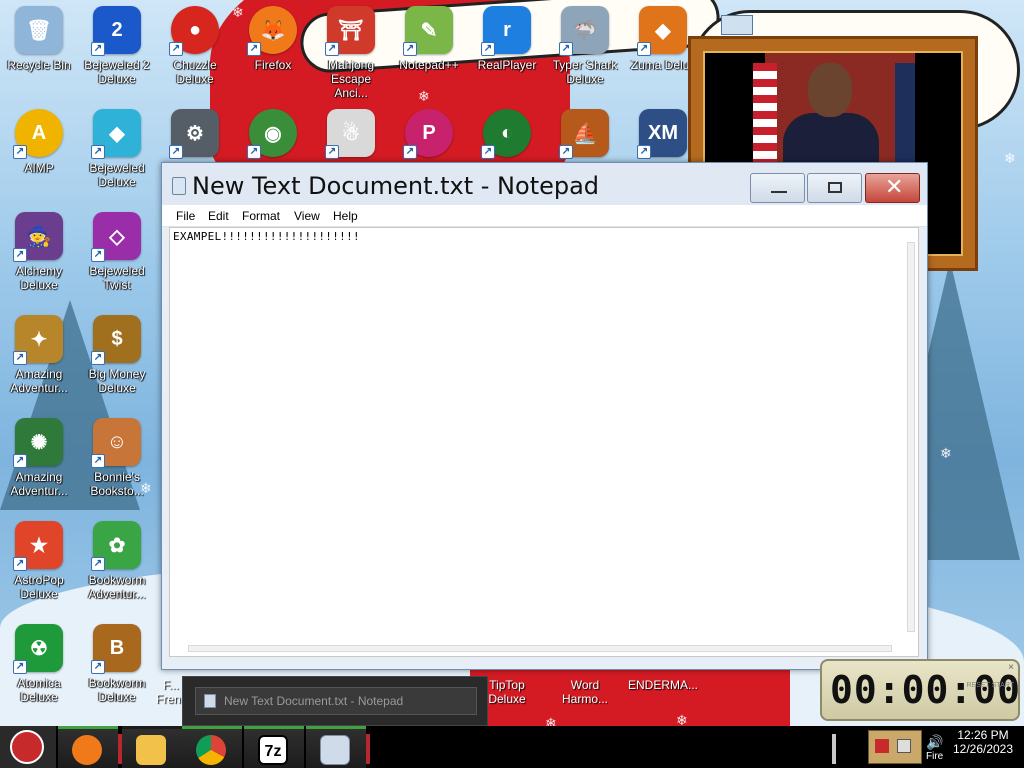 Image resolution: width=1024 pixels, height=768 pixels. I want to click on menu-file: File, so click(185, 216).